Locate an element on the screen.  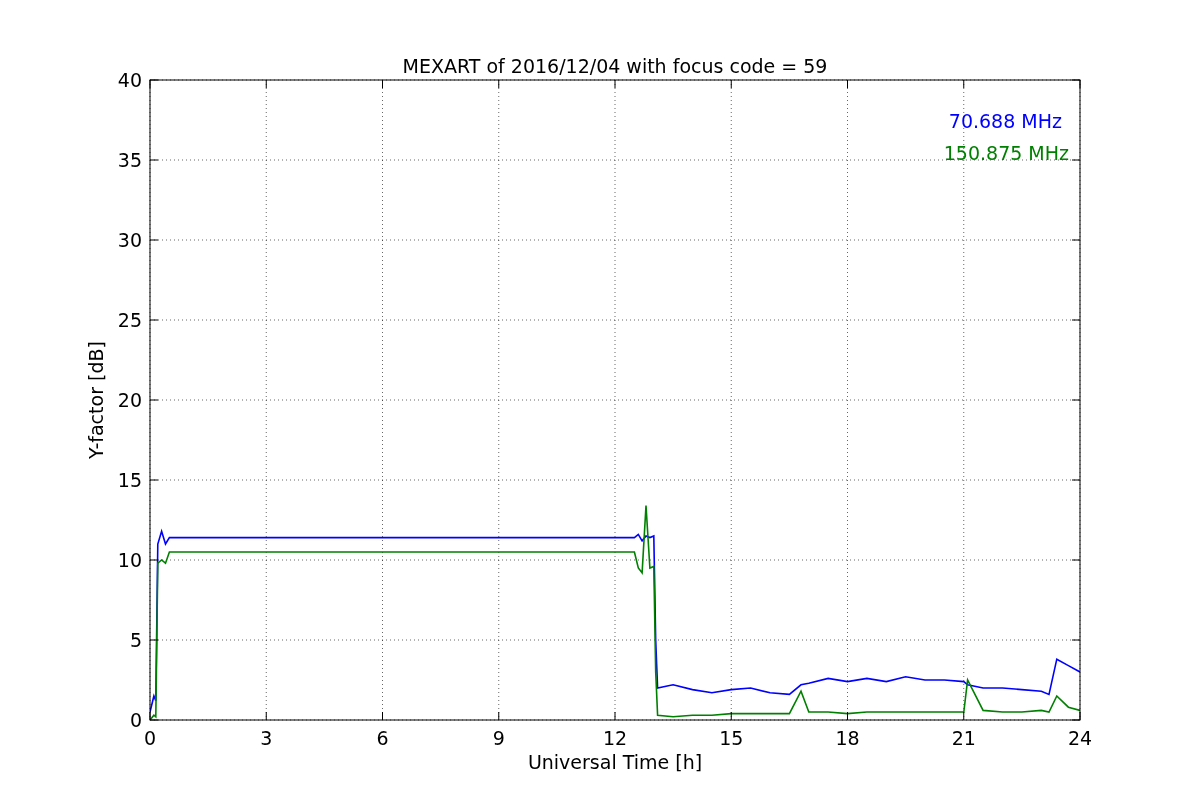
tick-label: 20 is located at coordinates (129, 400).